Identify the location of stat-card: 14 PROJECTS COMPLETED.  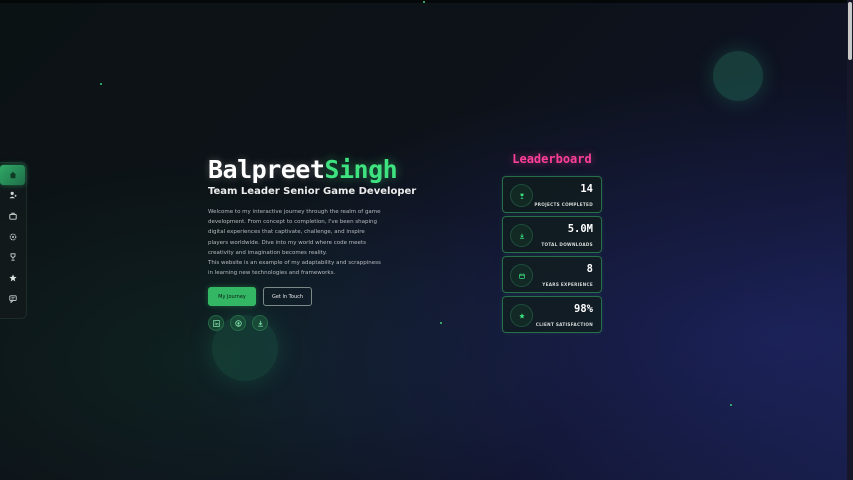
(552, 194).